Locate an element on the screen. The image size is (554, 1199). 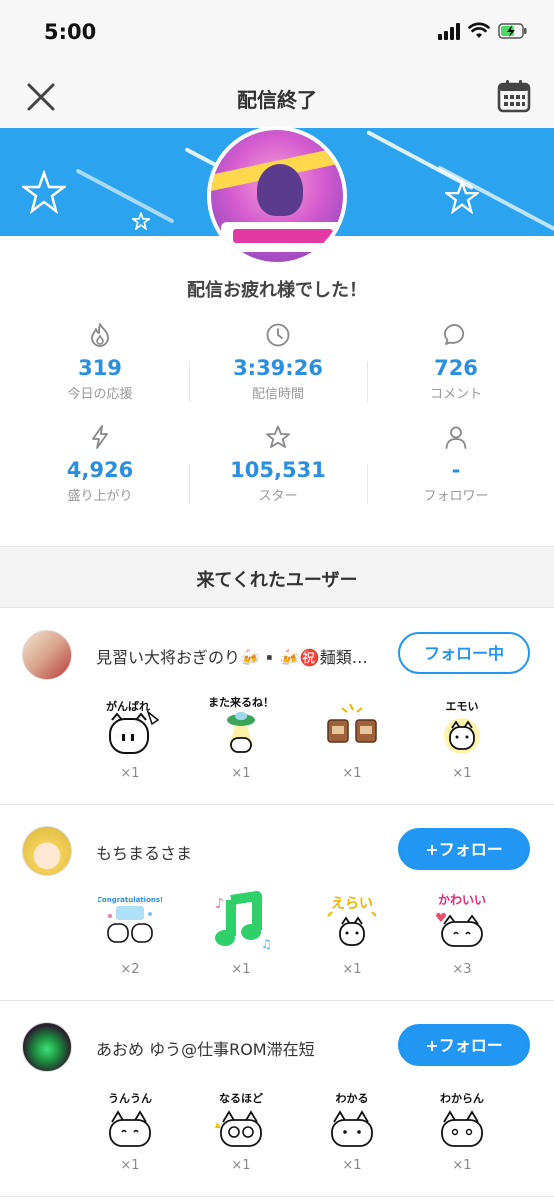
stat-label: コメント is located at coordinates (455, 394).